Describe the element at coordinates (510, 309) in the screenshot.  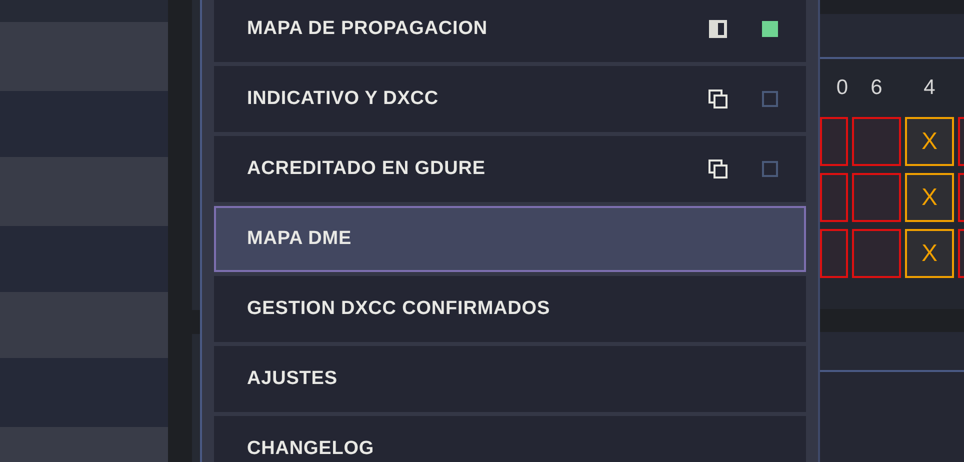
I see `menu-item: GESTION DXCC CONFIRMADOS` at that location.